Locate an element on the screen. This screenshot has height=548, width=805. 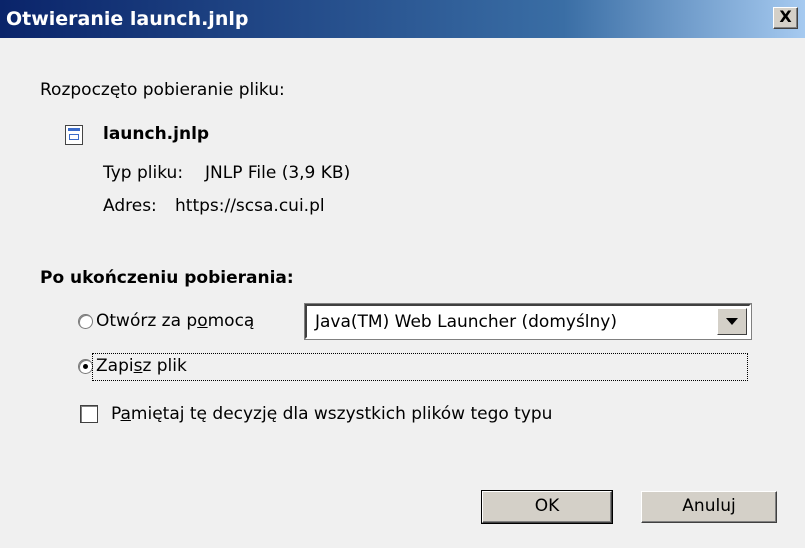
ok-button: OK is located at coordinates (547, 507).